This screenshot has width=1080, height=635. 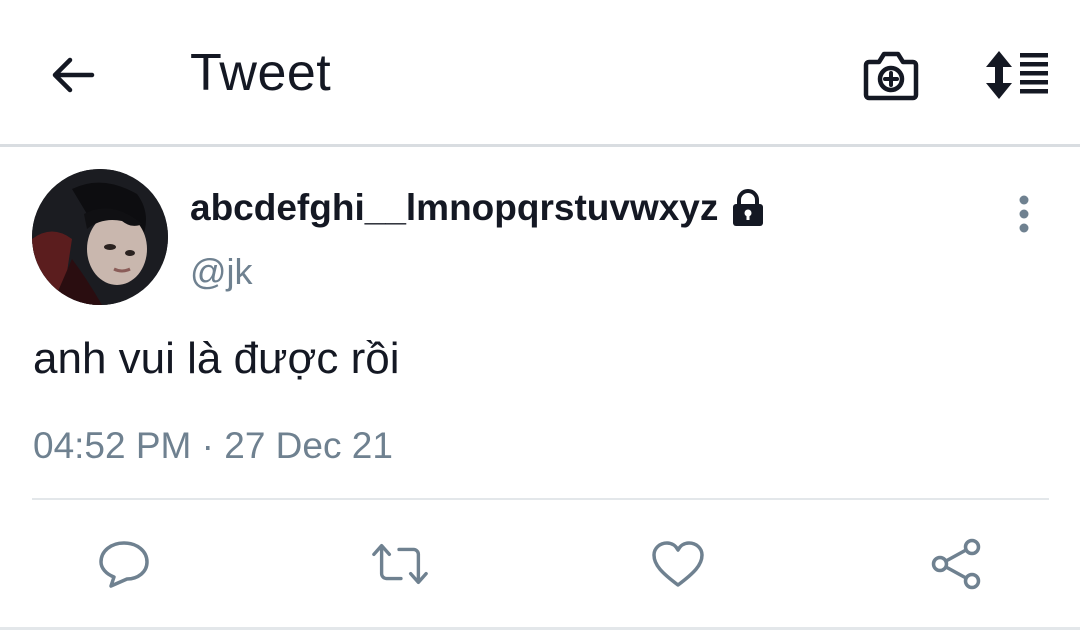 What do you see at coordinates (540, 628) in the screenshot?
I see `bottom-divider` at bounding box center [540, 628].